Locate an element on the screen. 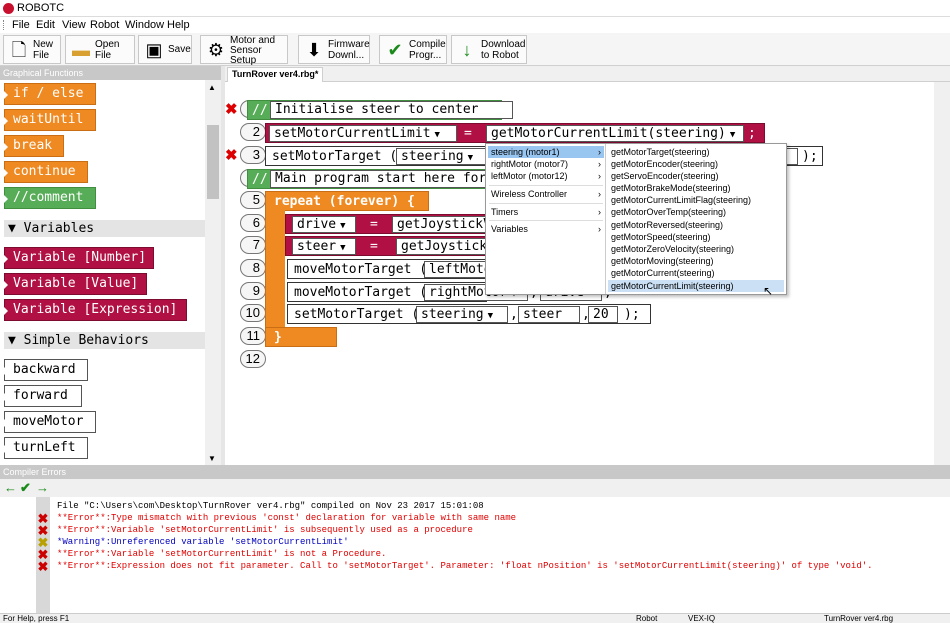 Image resolution: width=950 pixels, height=623 pixels. block-backward: backward is located at coordinates (46, 370).